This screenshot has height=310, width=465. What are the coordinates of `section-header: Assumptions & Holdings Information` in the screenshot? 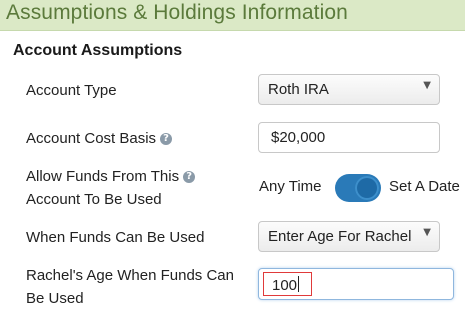 It's located at (232, 15).